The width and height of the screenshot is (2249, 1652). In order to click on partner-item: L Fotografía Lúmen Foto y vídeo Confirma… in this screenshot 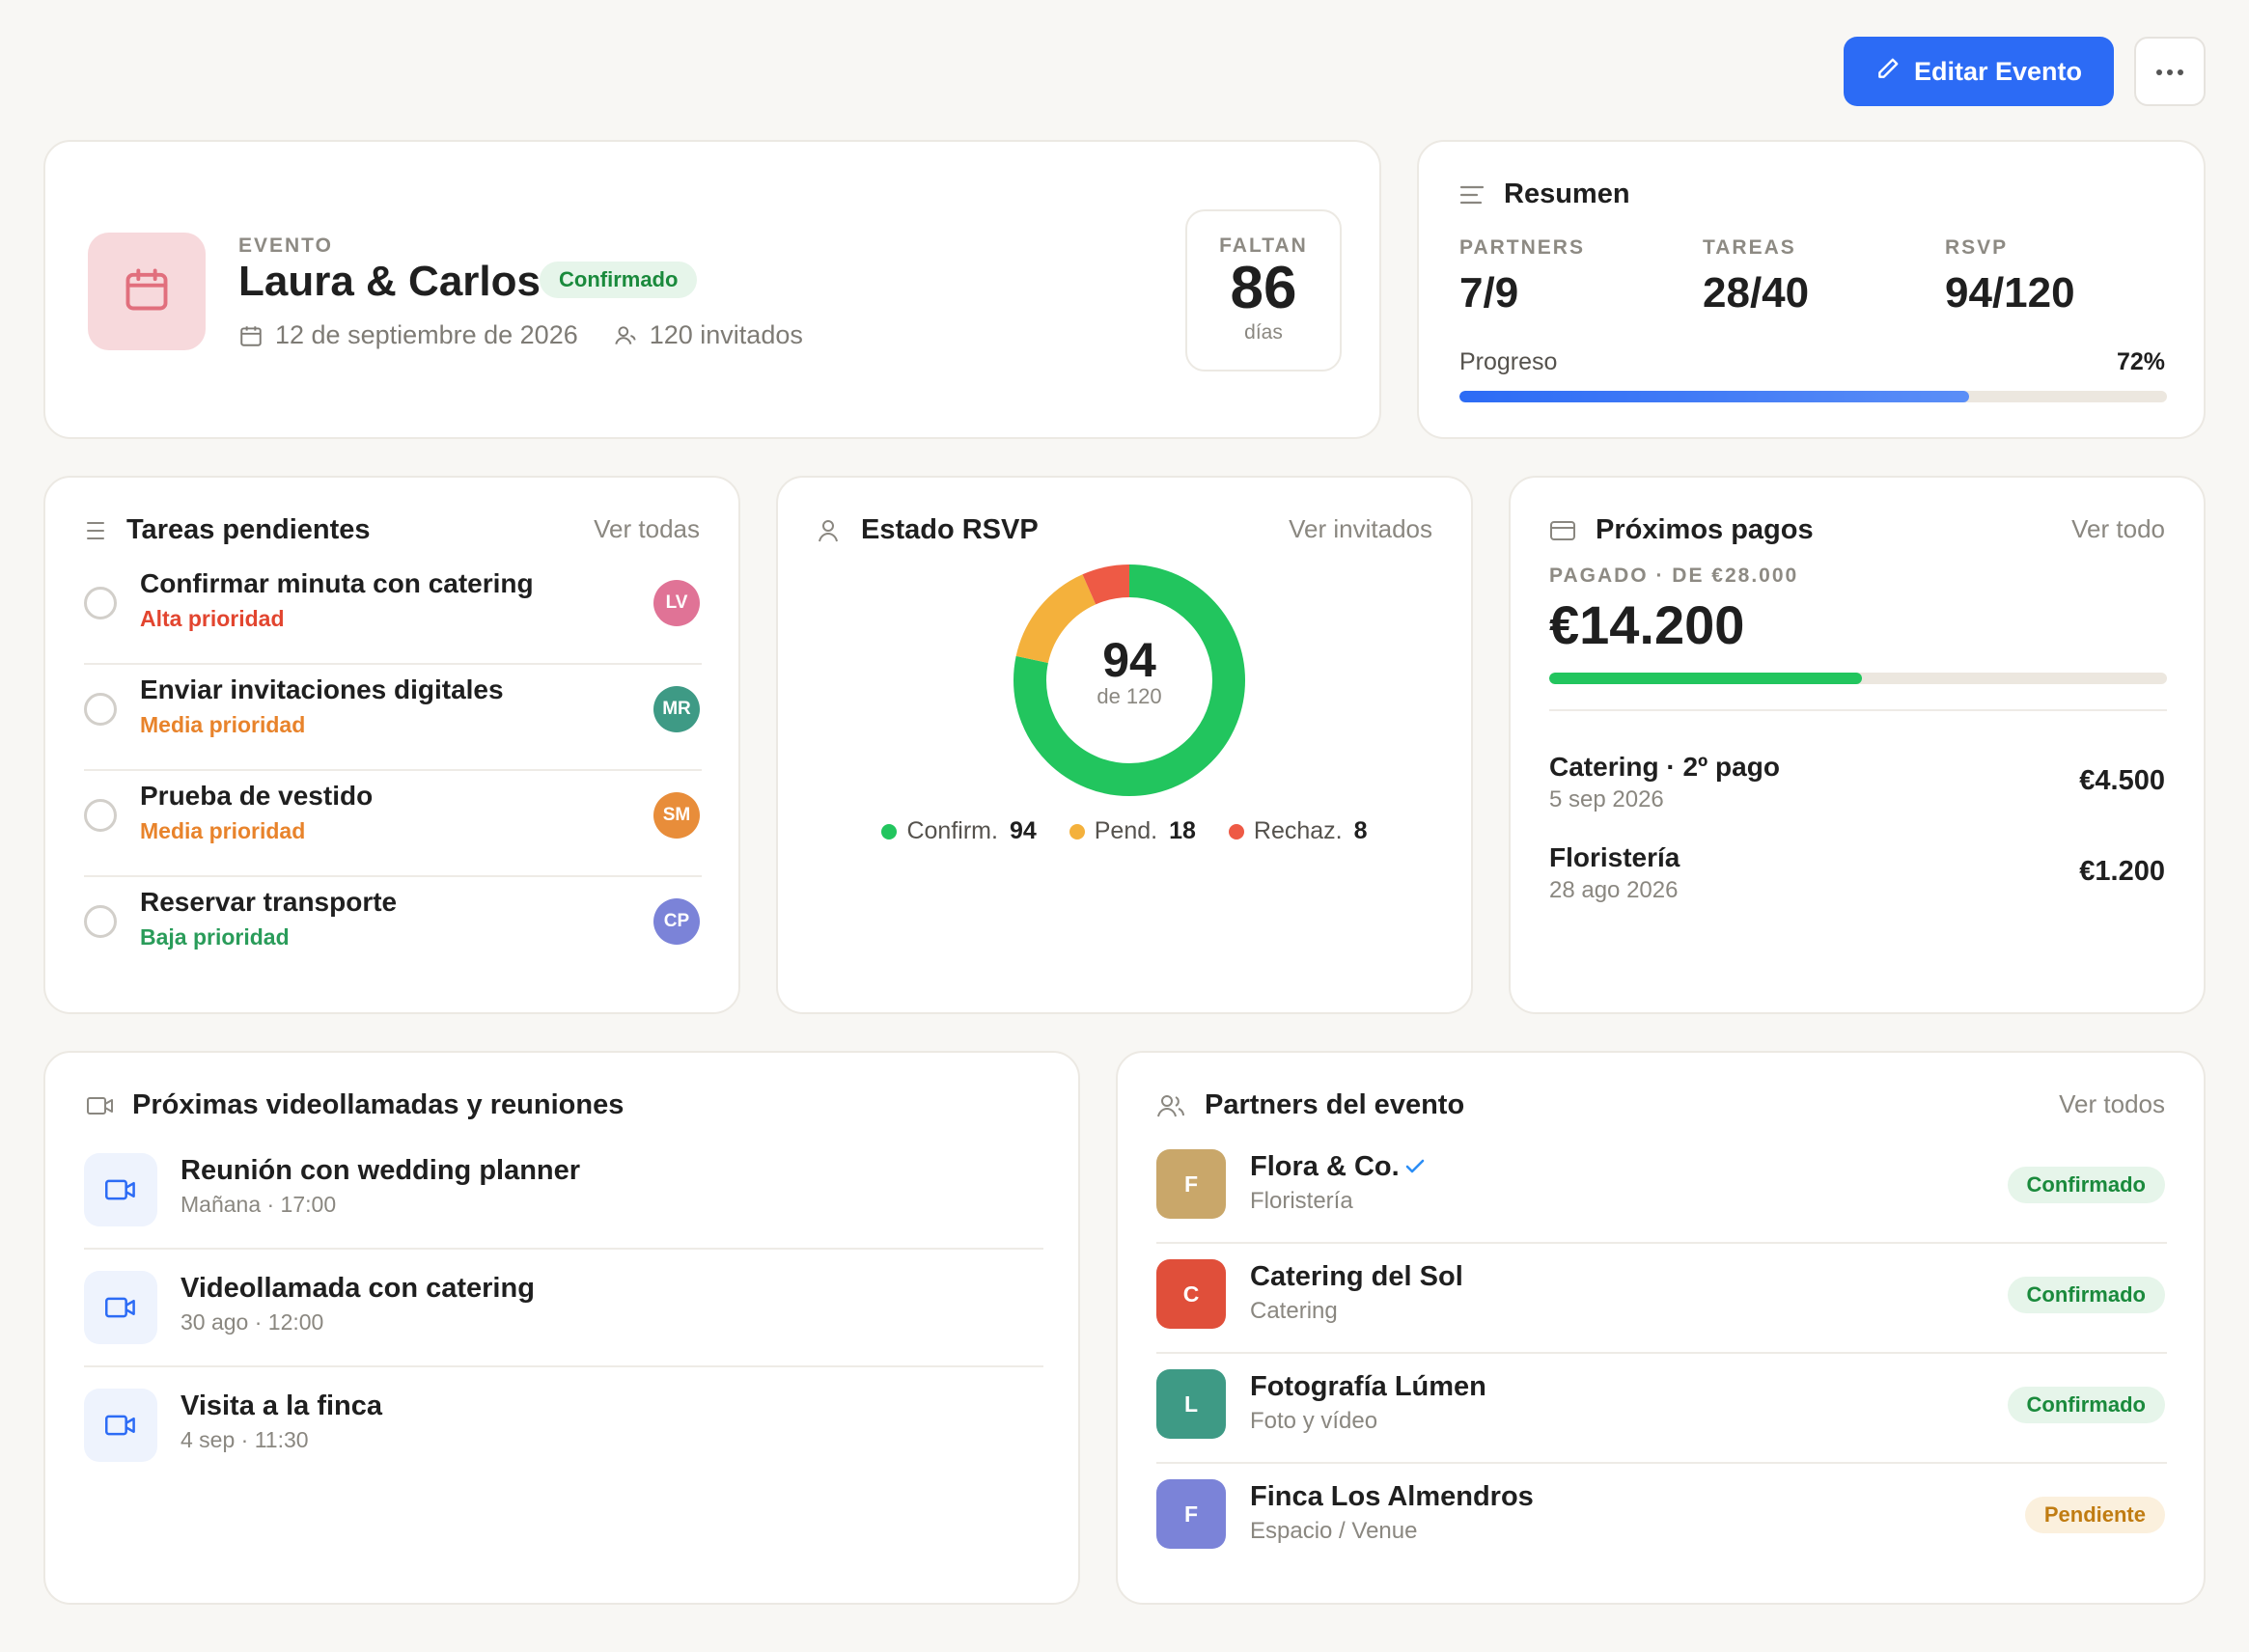, I will do `click(1661, 1412)`.